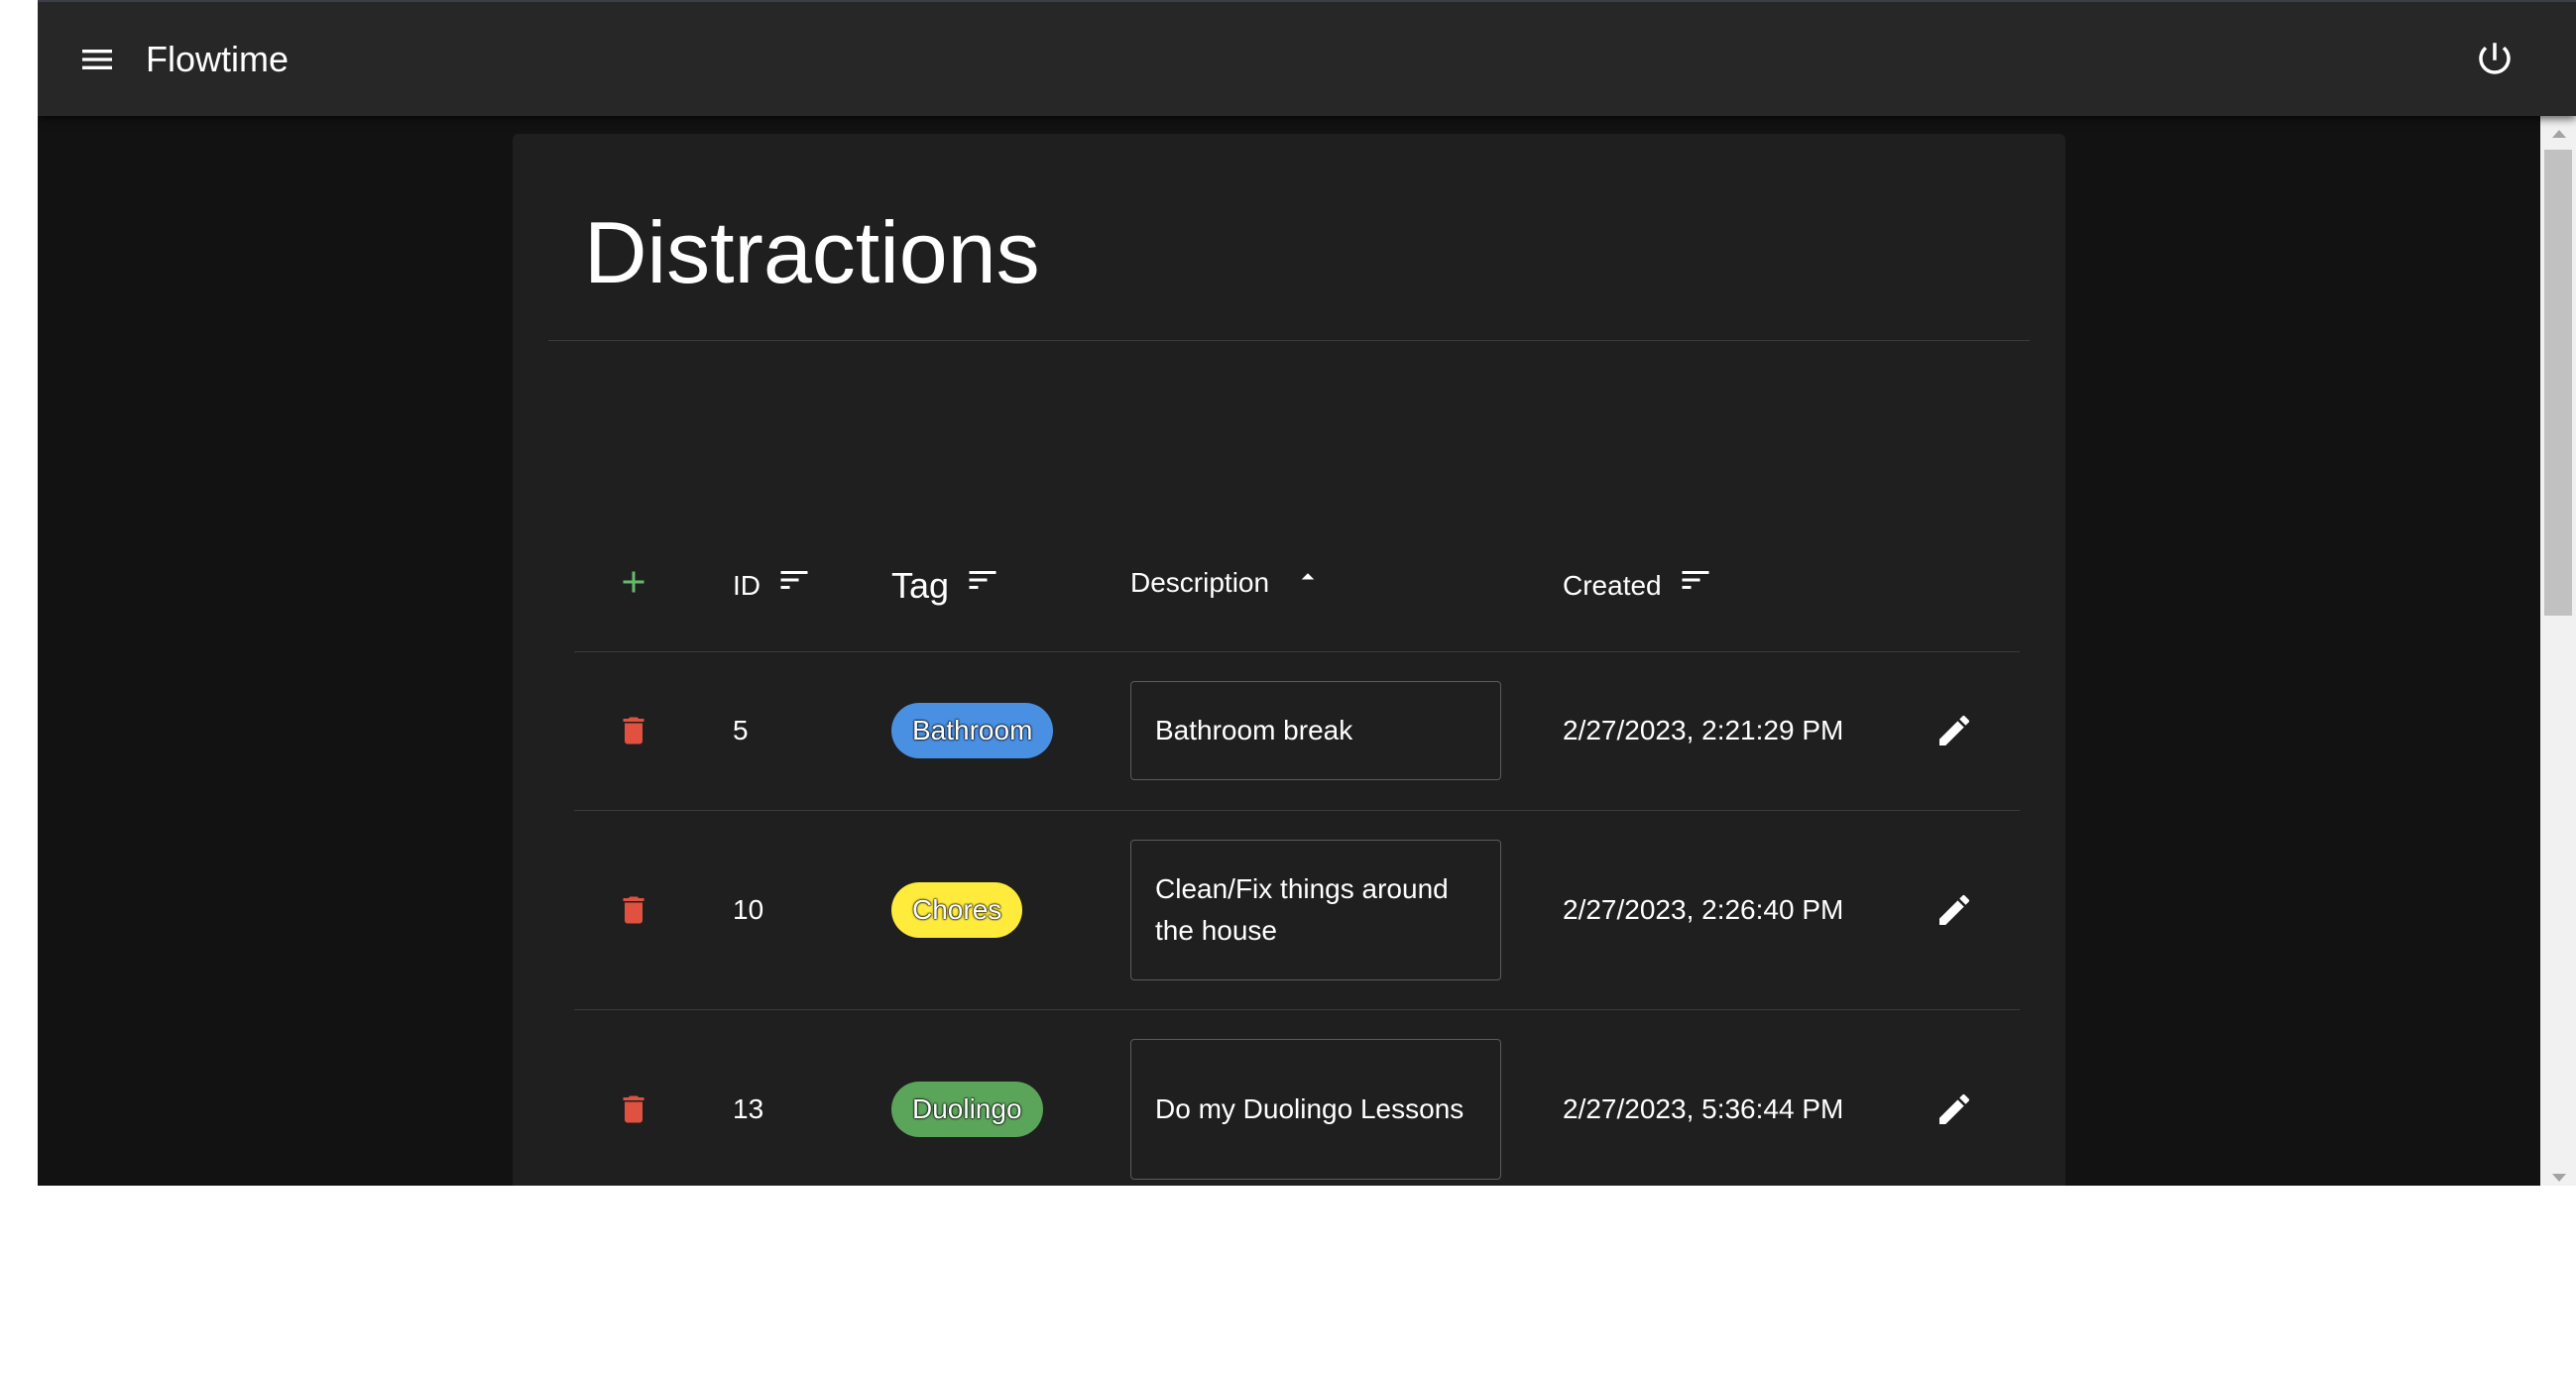 The height and width of the screenshot is (1374, 2576). Describe the element at coordinates (1703, 909) in the screenshot. I see `created-cell: 2/27/2023, 2:26:40 PM` at that location.